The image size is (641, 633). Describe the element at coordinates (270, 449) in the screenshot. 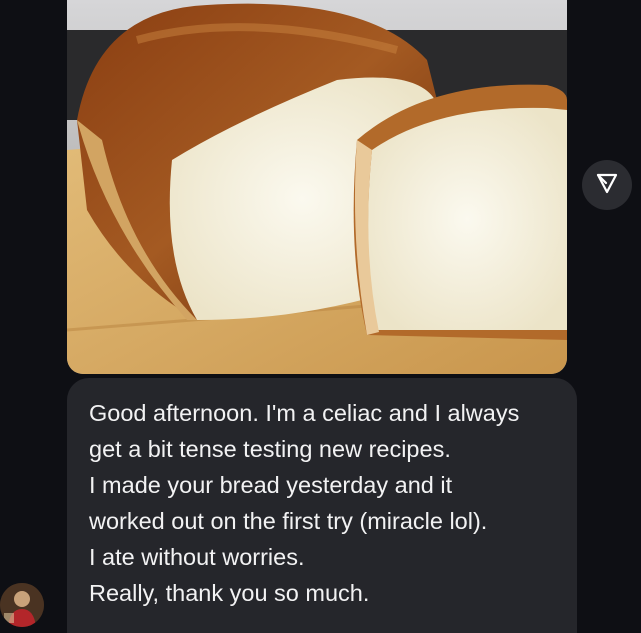

I see `message-line: get a bit tense testing new recipes.` at that location.